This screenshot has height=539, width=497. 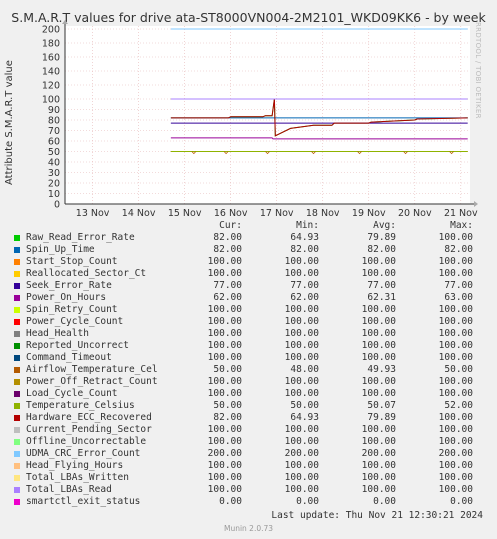 What do you see at coordinates (86, 273) in the screenshot?
I see `legend-label: Reallocated_Sector_Ct` at bounding box center [86, 273].